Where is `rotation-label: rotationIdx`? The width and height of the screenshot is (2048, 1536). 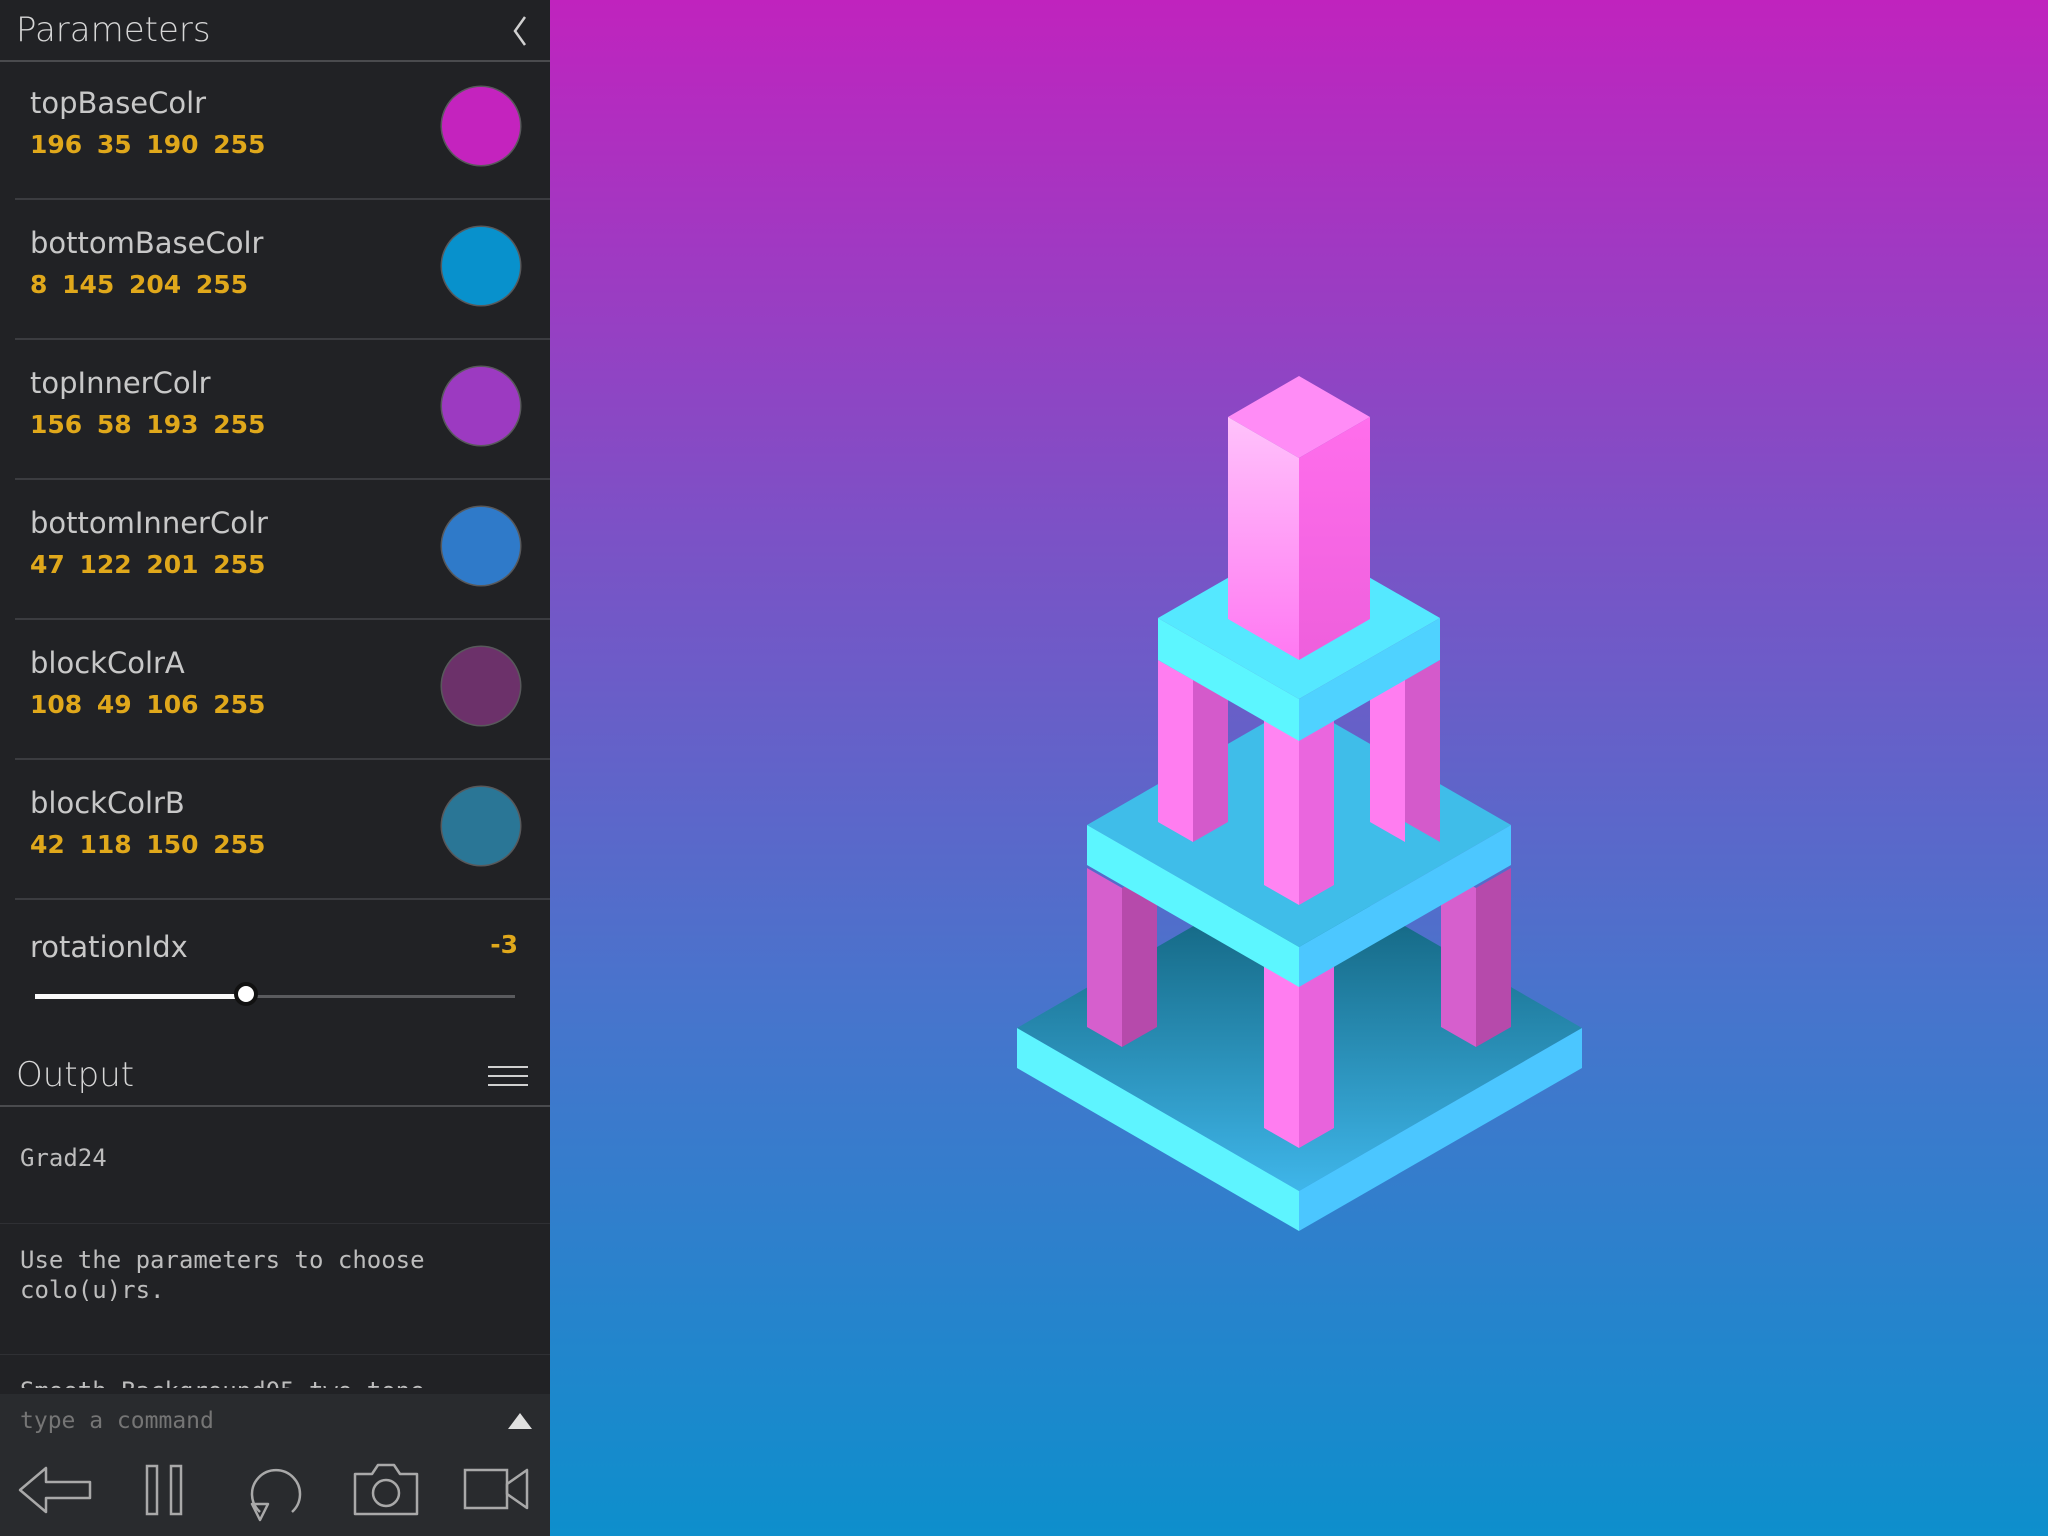
rotation-label: rotationIdx is located at coordinates (109, 947).